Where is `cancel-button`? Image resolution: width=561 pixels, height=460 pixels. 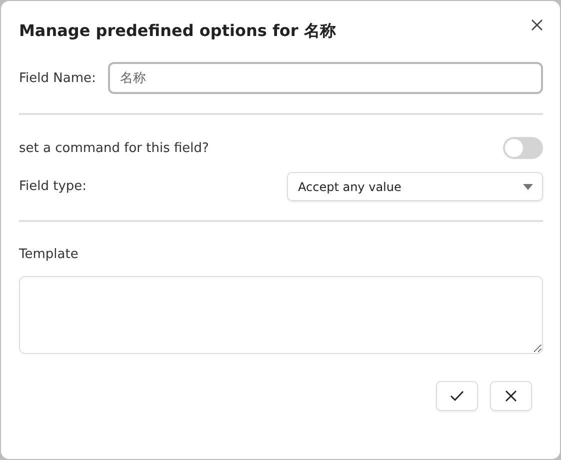 cancel-button is located at coordinates (511, 396).